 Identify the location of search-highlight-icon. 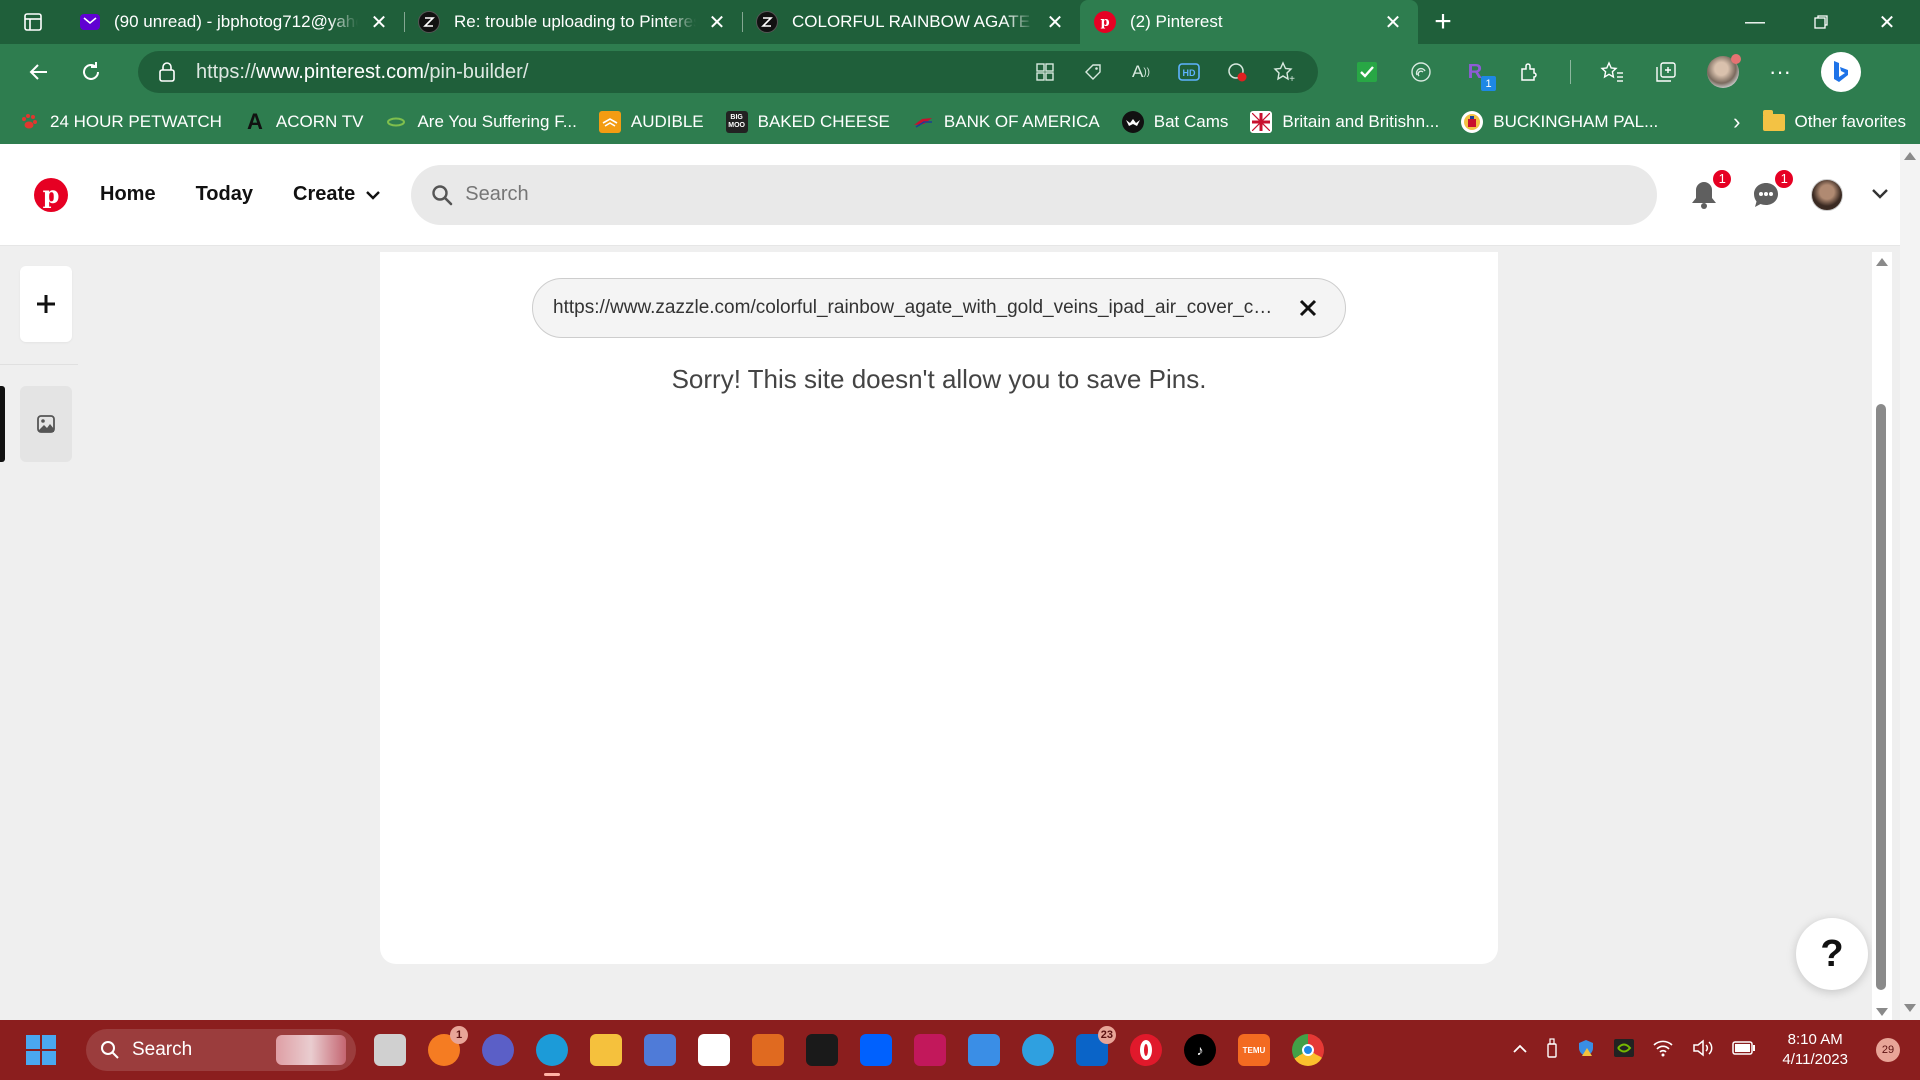
(311, 1050).